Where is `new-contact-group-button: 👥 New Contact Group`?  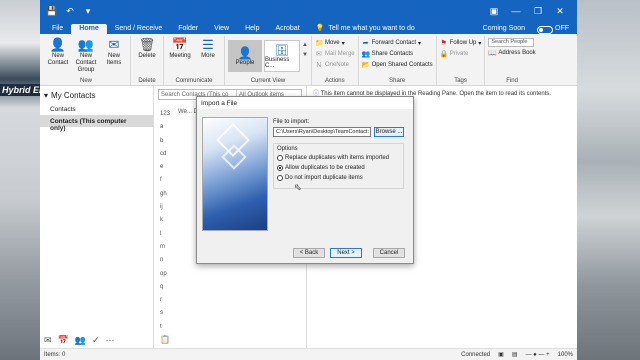
new-contact-group-button: 👥 New Contact Group is located at coordinates (86, 55).